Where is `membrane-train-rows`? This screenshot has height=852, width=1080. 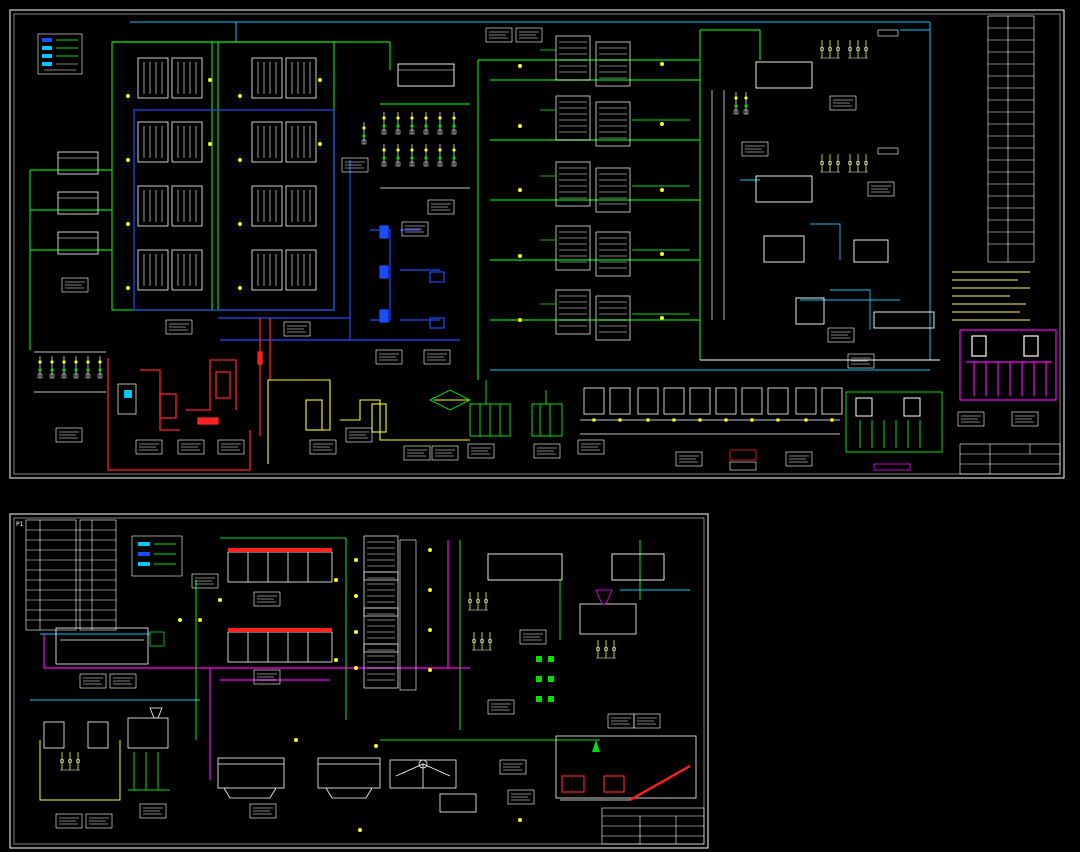
membrane-train-rows is located at coordinates (587, 184).